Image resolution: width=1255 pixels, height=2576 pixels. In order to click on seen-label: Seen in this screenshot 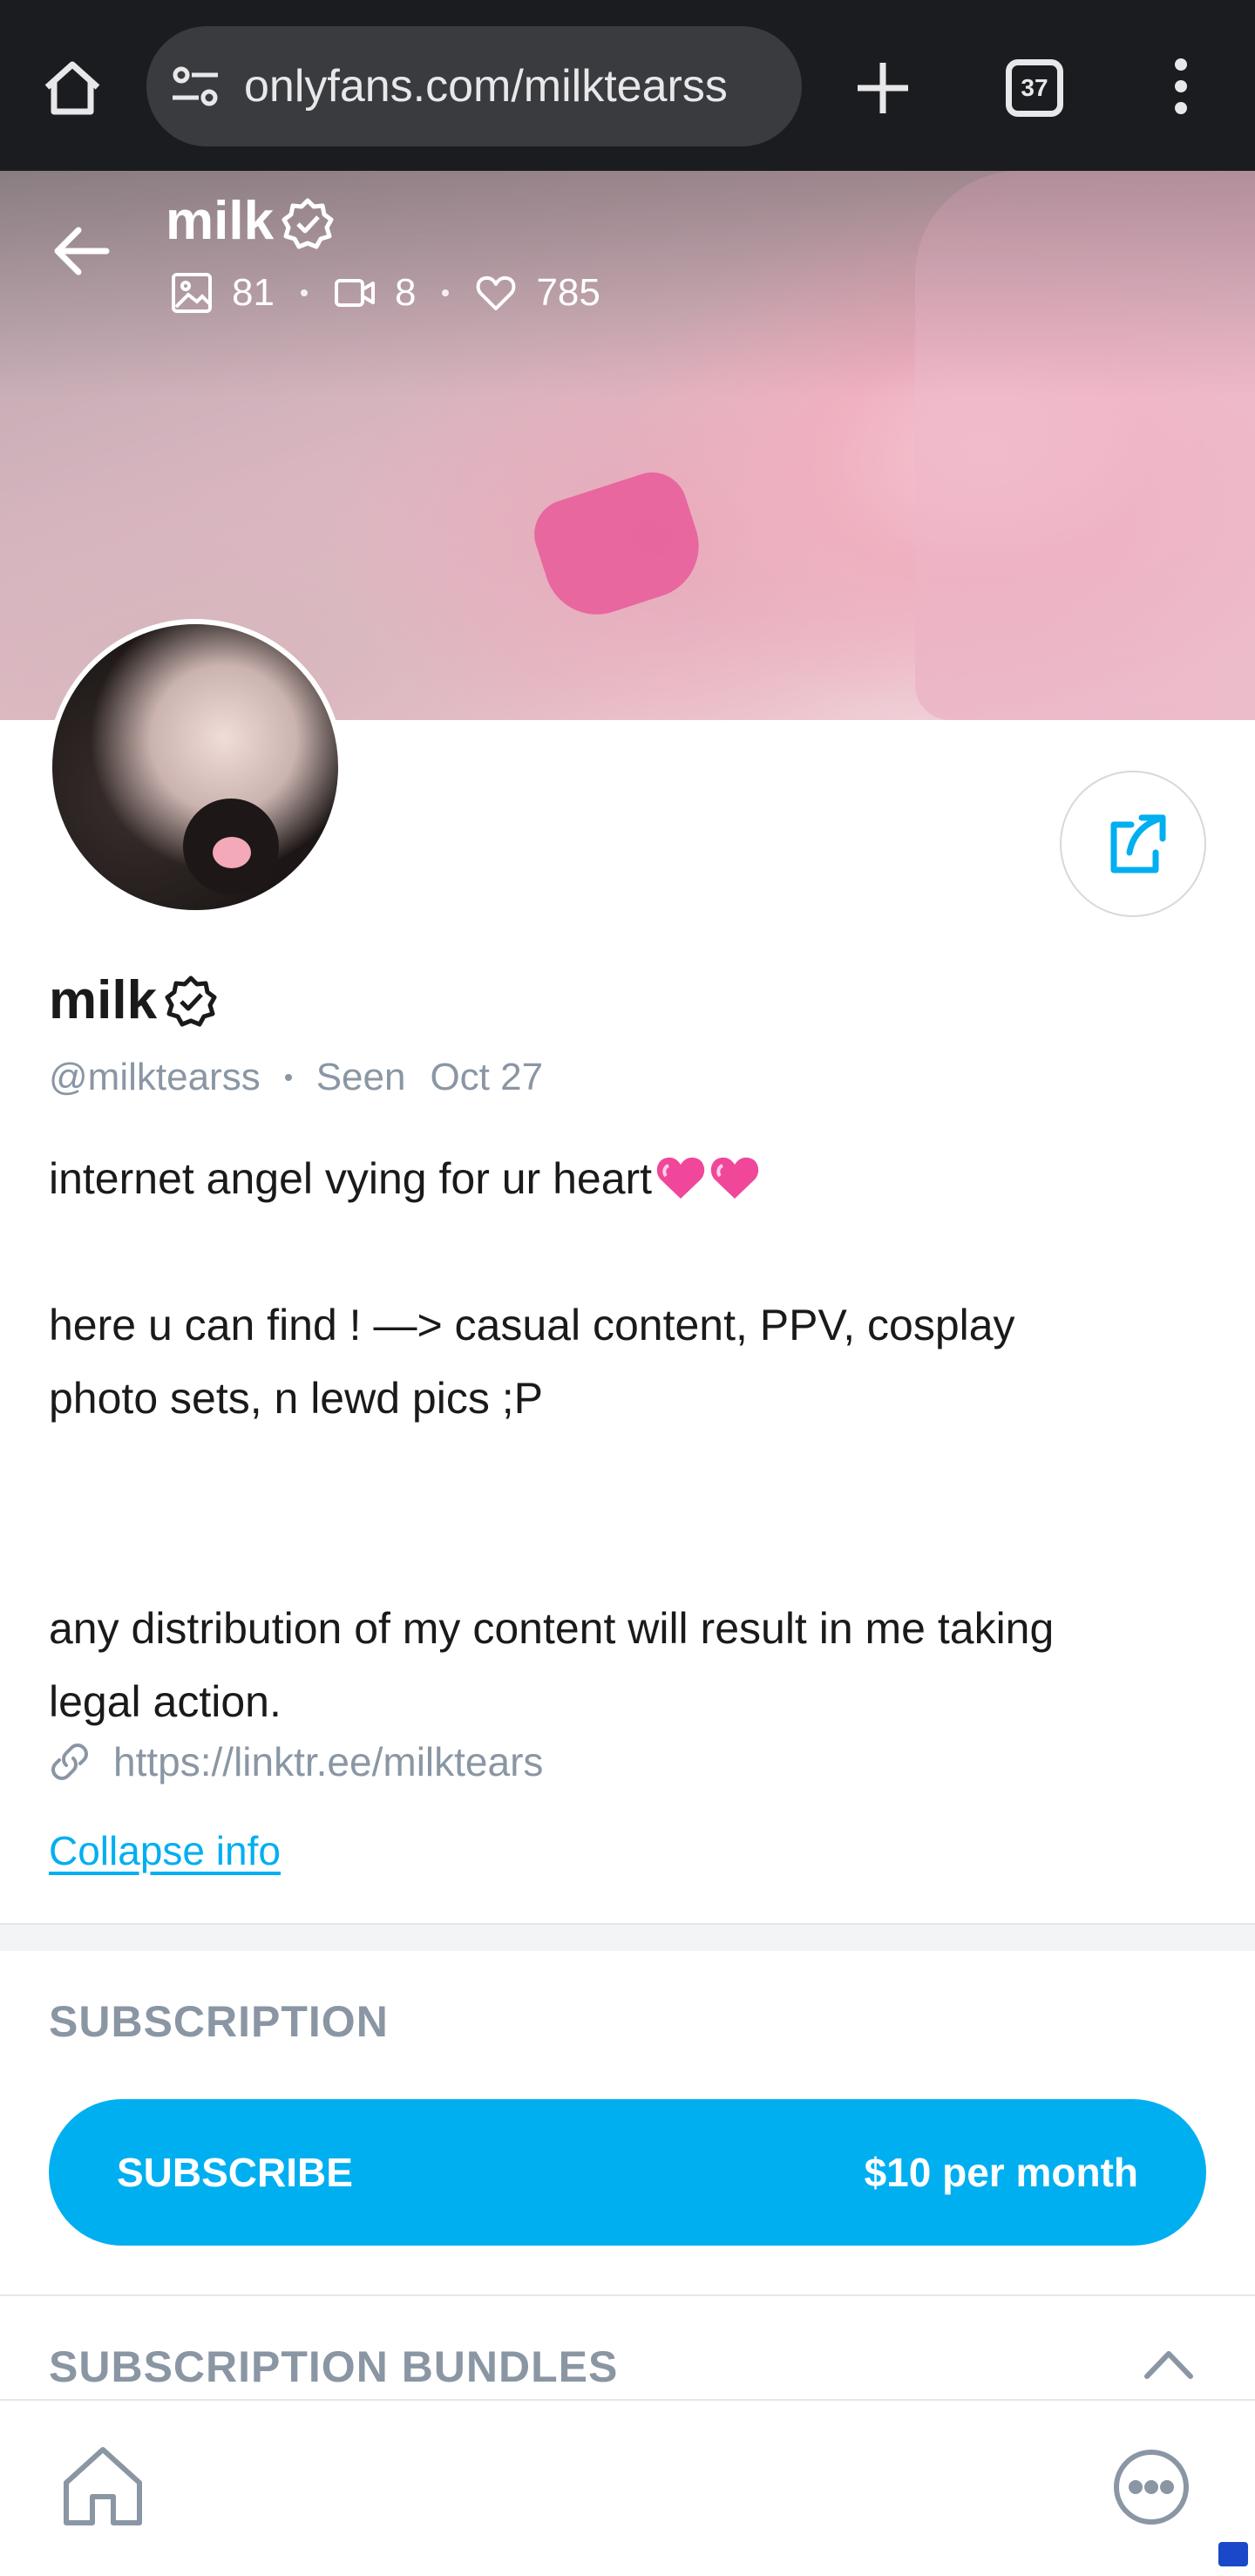, I will do `click(360, 1077)`.